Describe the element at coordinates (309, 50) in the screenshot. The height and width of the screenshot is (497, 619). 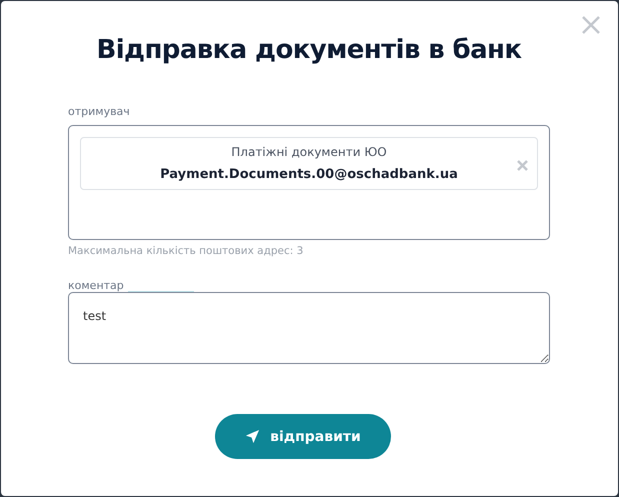
I see `dialog-title: Відправка документів в банк` at that location.